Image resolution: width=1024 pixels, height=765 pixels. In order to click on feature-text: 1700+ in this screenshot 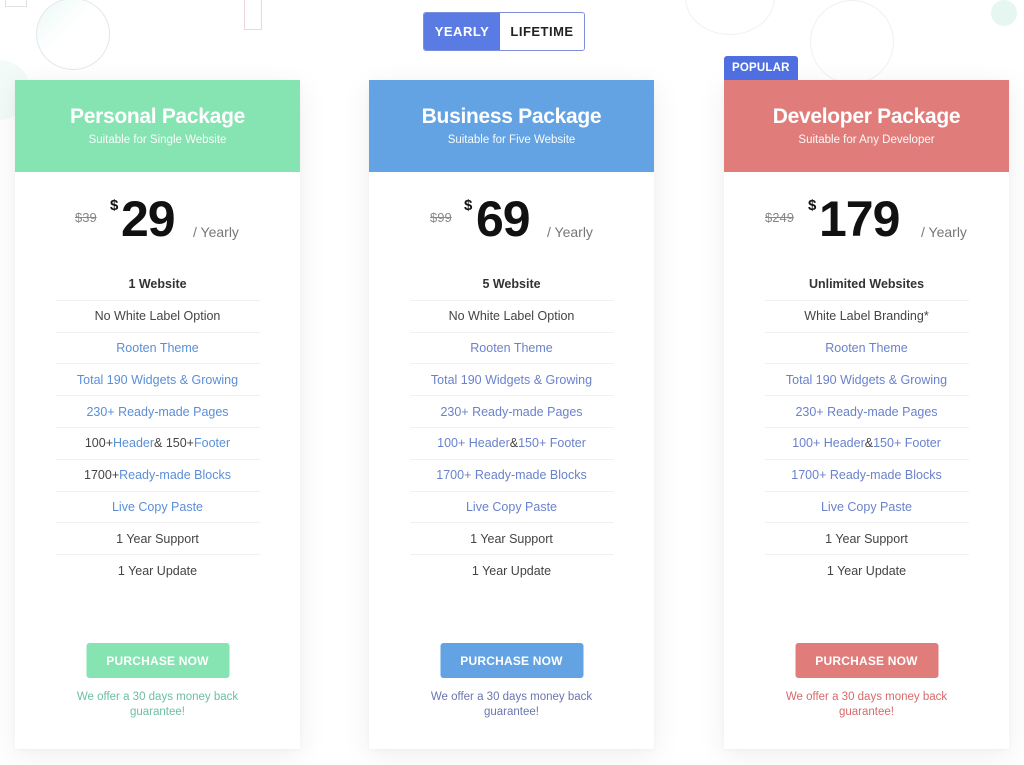, I will do `click(102, 475)`.